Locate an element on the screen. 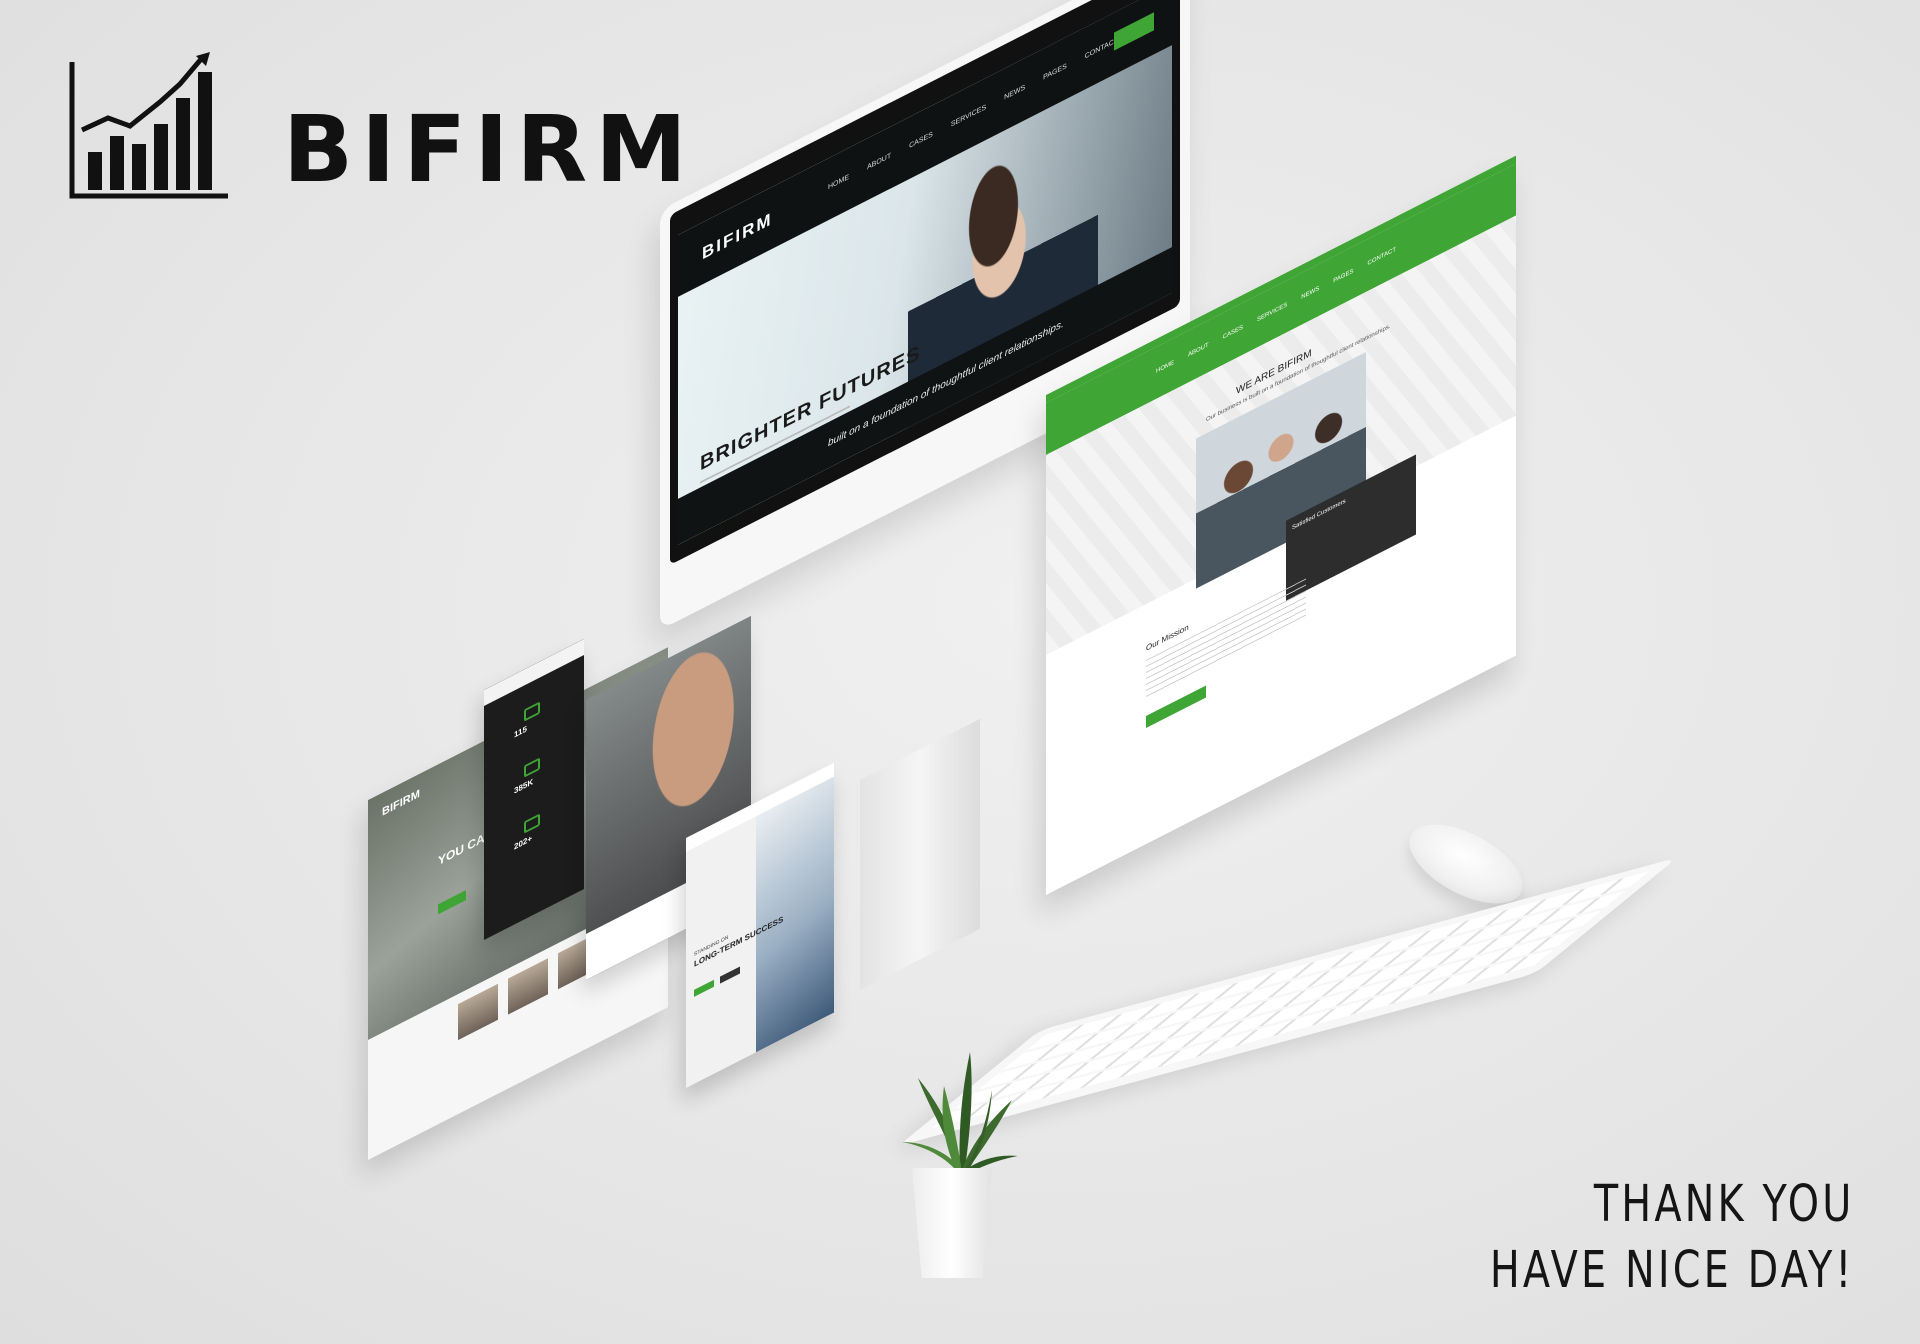 This screenshot has width=1920, height=1344. keyboard-keys is located at coordinates (1288, 1001).